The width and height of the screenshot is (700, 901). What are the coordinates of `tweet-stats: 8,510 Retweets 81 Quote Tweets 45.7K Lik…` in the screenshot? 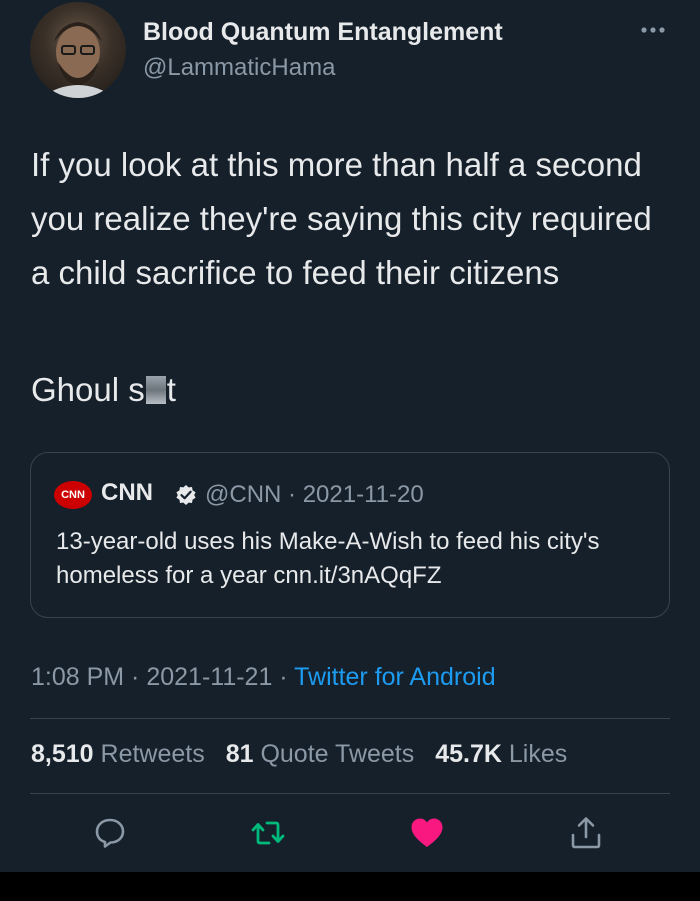 It's located at (306, 754).